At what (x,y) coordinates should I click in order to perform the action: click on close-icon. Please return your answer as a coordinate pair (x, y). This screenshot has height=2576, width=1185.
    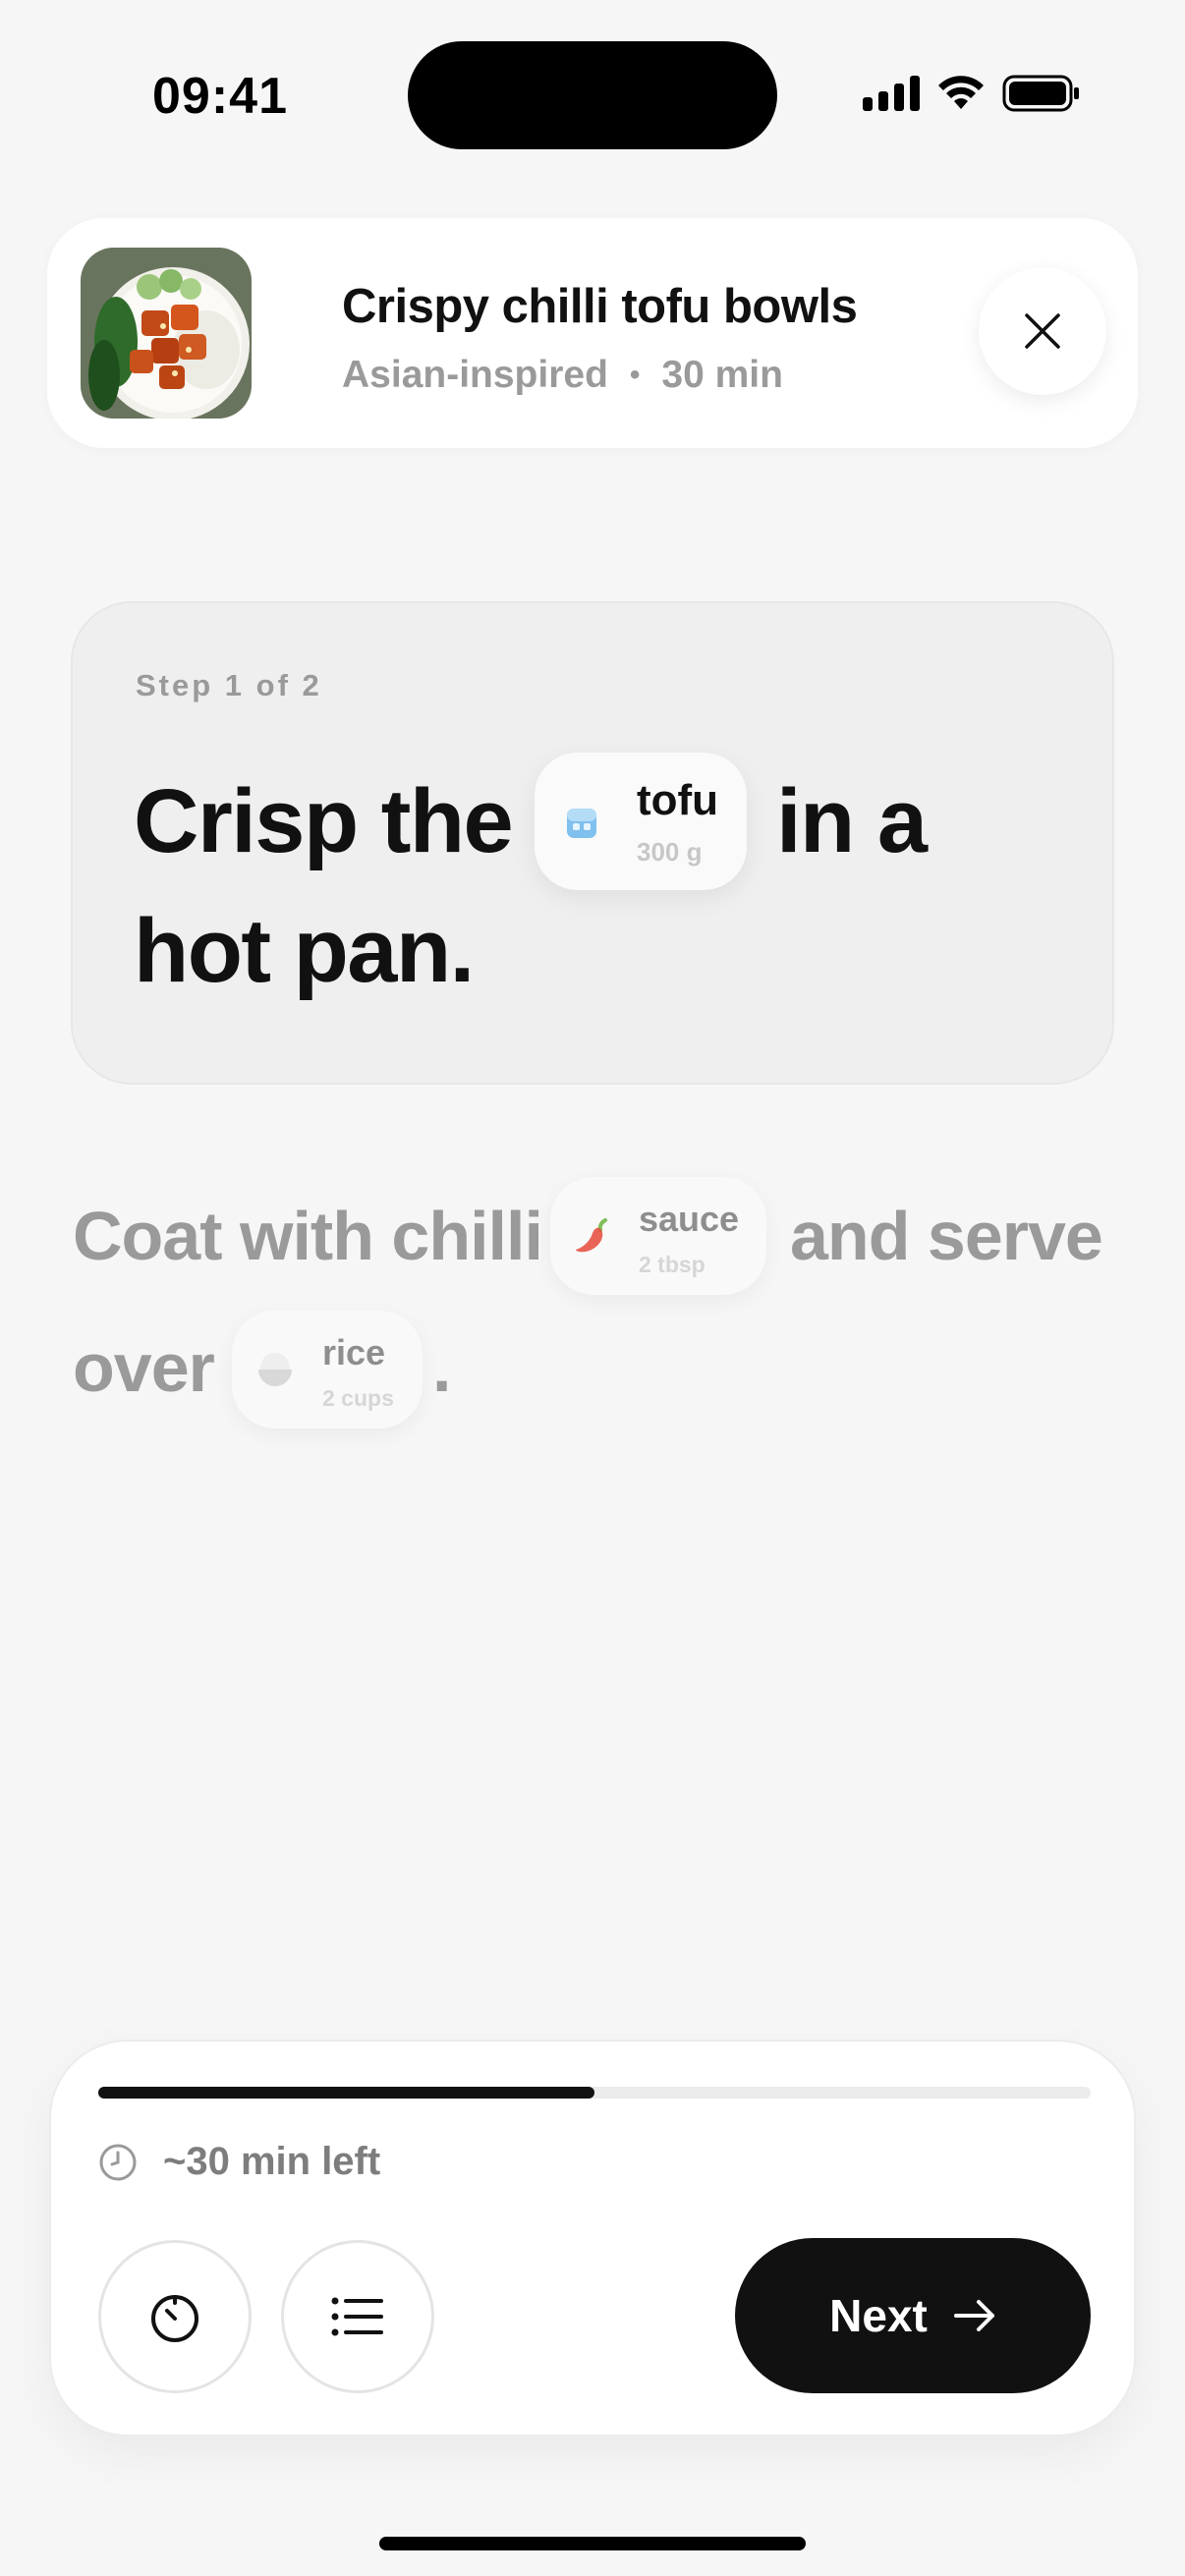
    Looking at the image, I should click on (1042, 331).